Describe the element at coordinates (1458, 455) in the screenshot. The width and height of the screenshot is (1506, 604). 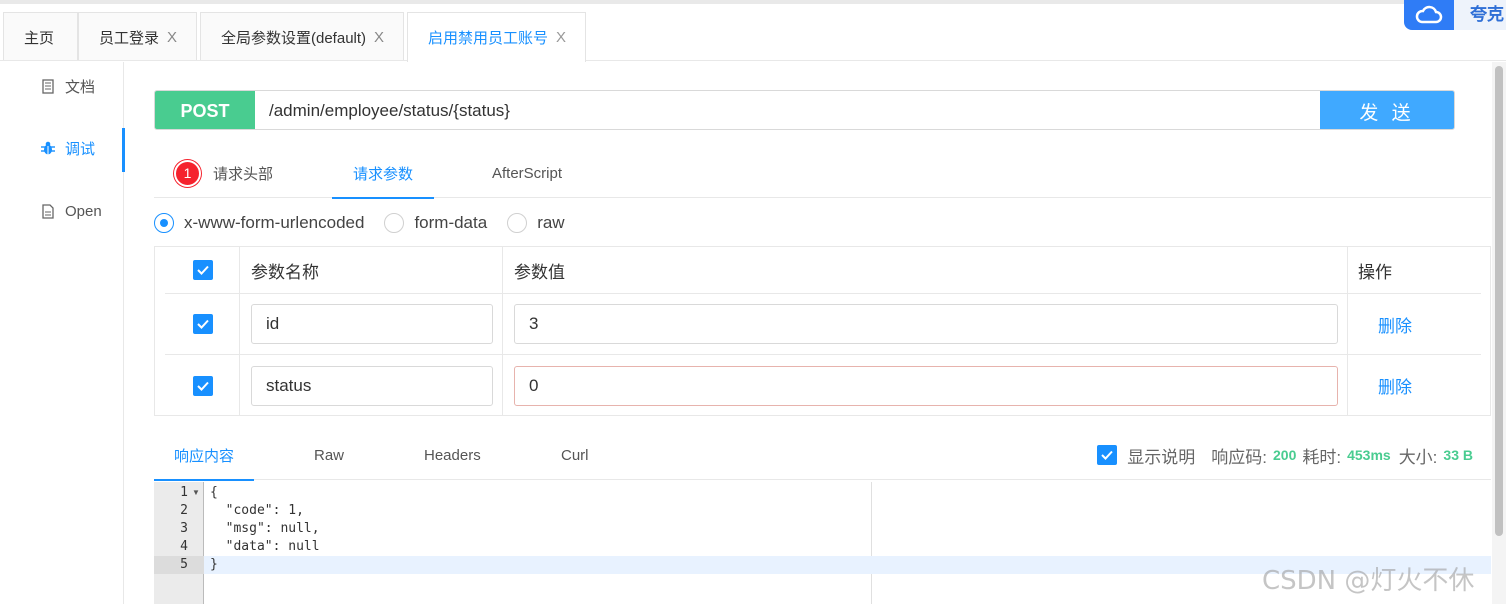
I see `response-size-value: 33 B` at that location.